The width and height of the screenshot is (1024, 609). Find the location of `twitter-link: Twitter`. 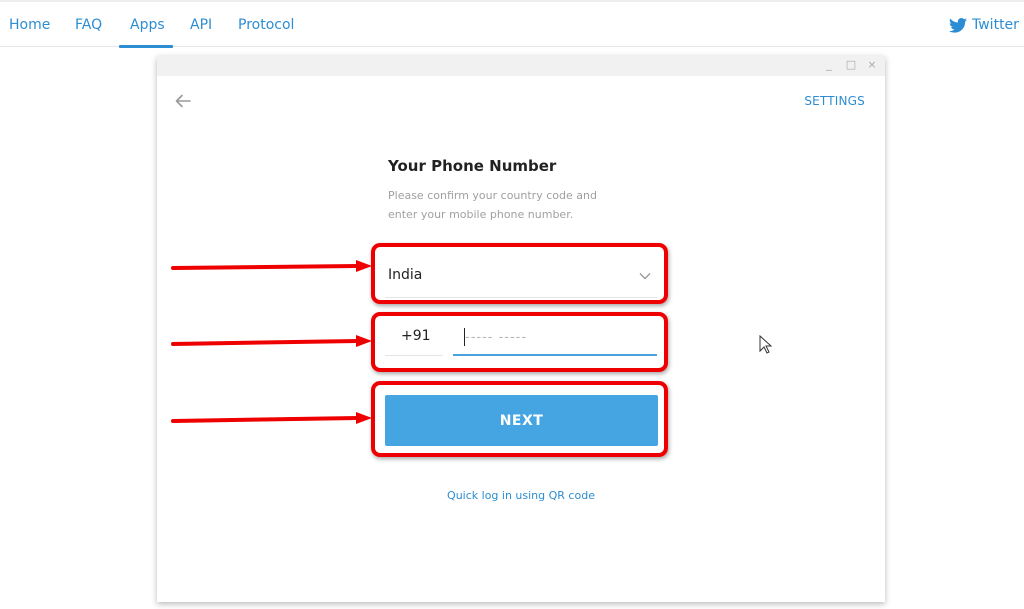

twitter-link: Twitter is located at coordinates (984, 25).